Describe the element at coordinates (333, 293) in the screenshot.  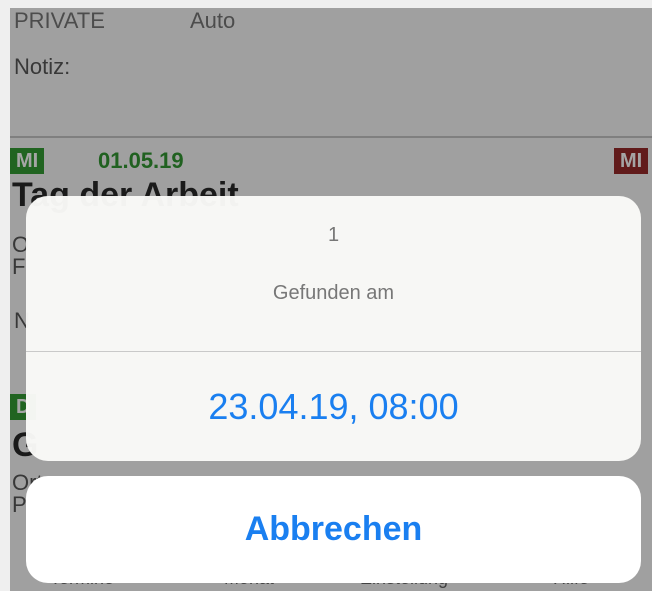
I see `action-sheet-message: Gefunden am` at that location.